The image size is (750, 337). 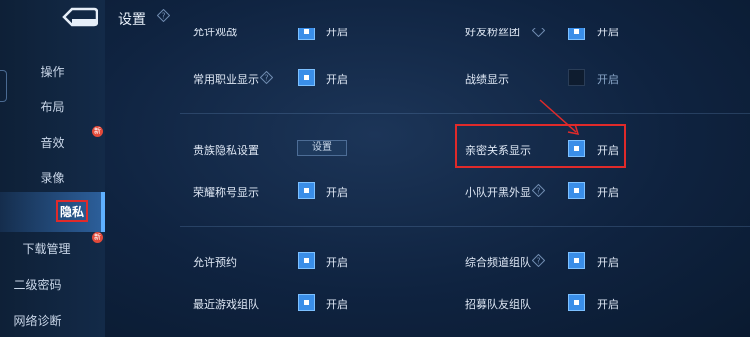 What do you see at coordinates (52, 71) in the screenshot?
I see `sidebar-item-operation: 操作` at bounding box center [52, 71].